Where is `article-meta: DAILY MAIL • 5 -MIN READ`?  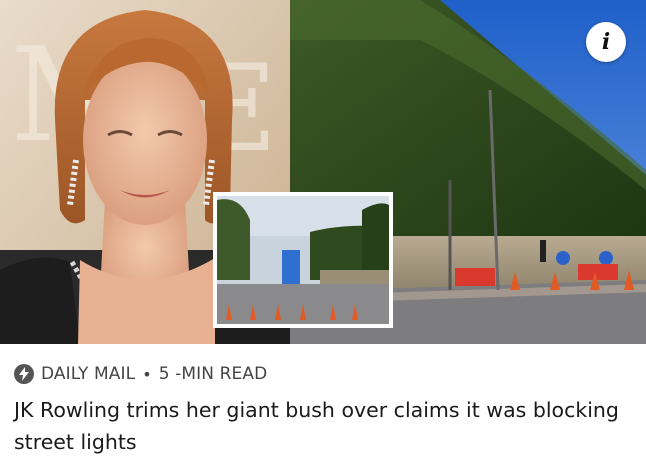
article-meta: DAILY MAIL • 5 -MIN READ is located at coordinates (140, 374).